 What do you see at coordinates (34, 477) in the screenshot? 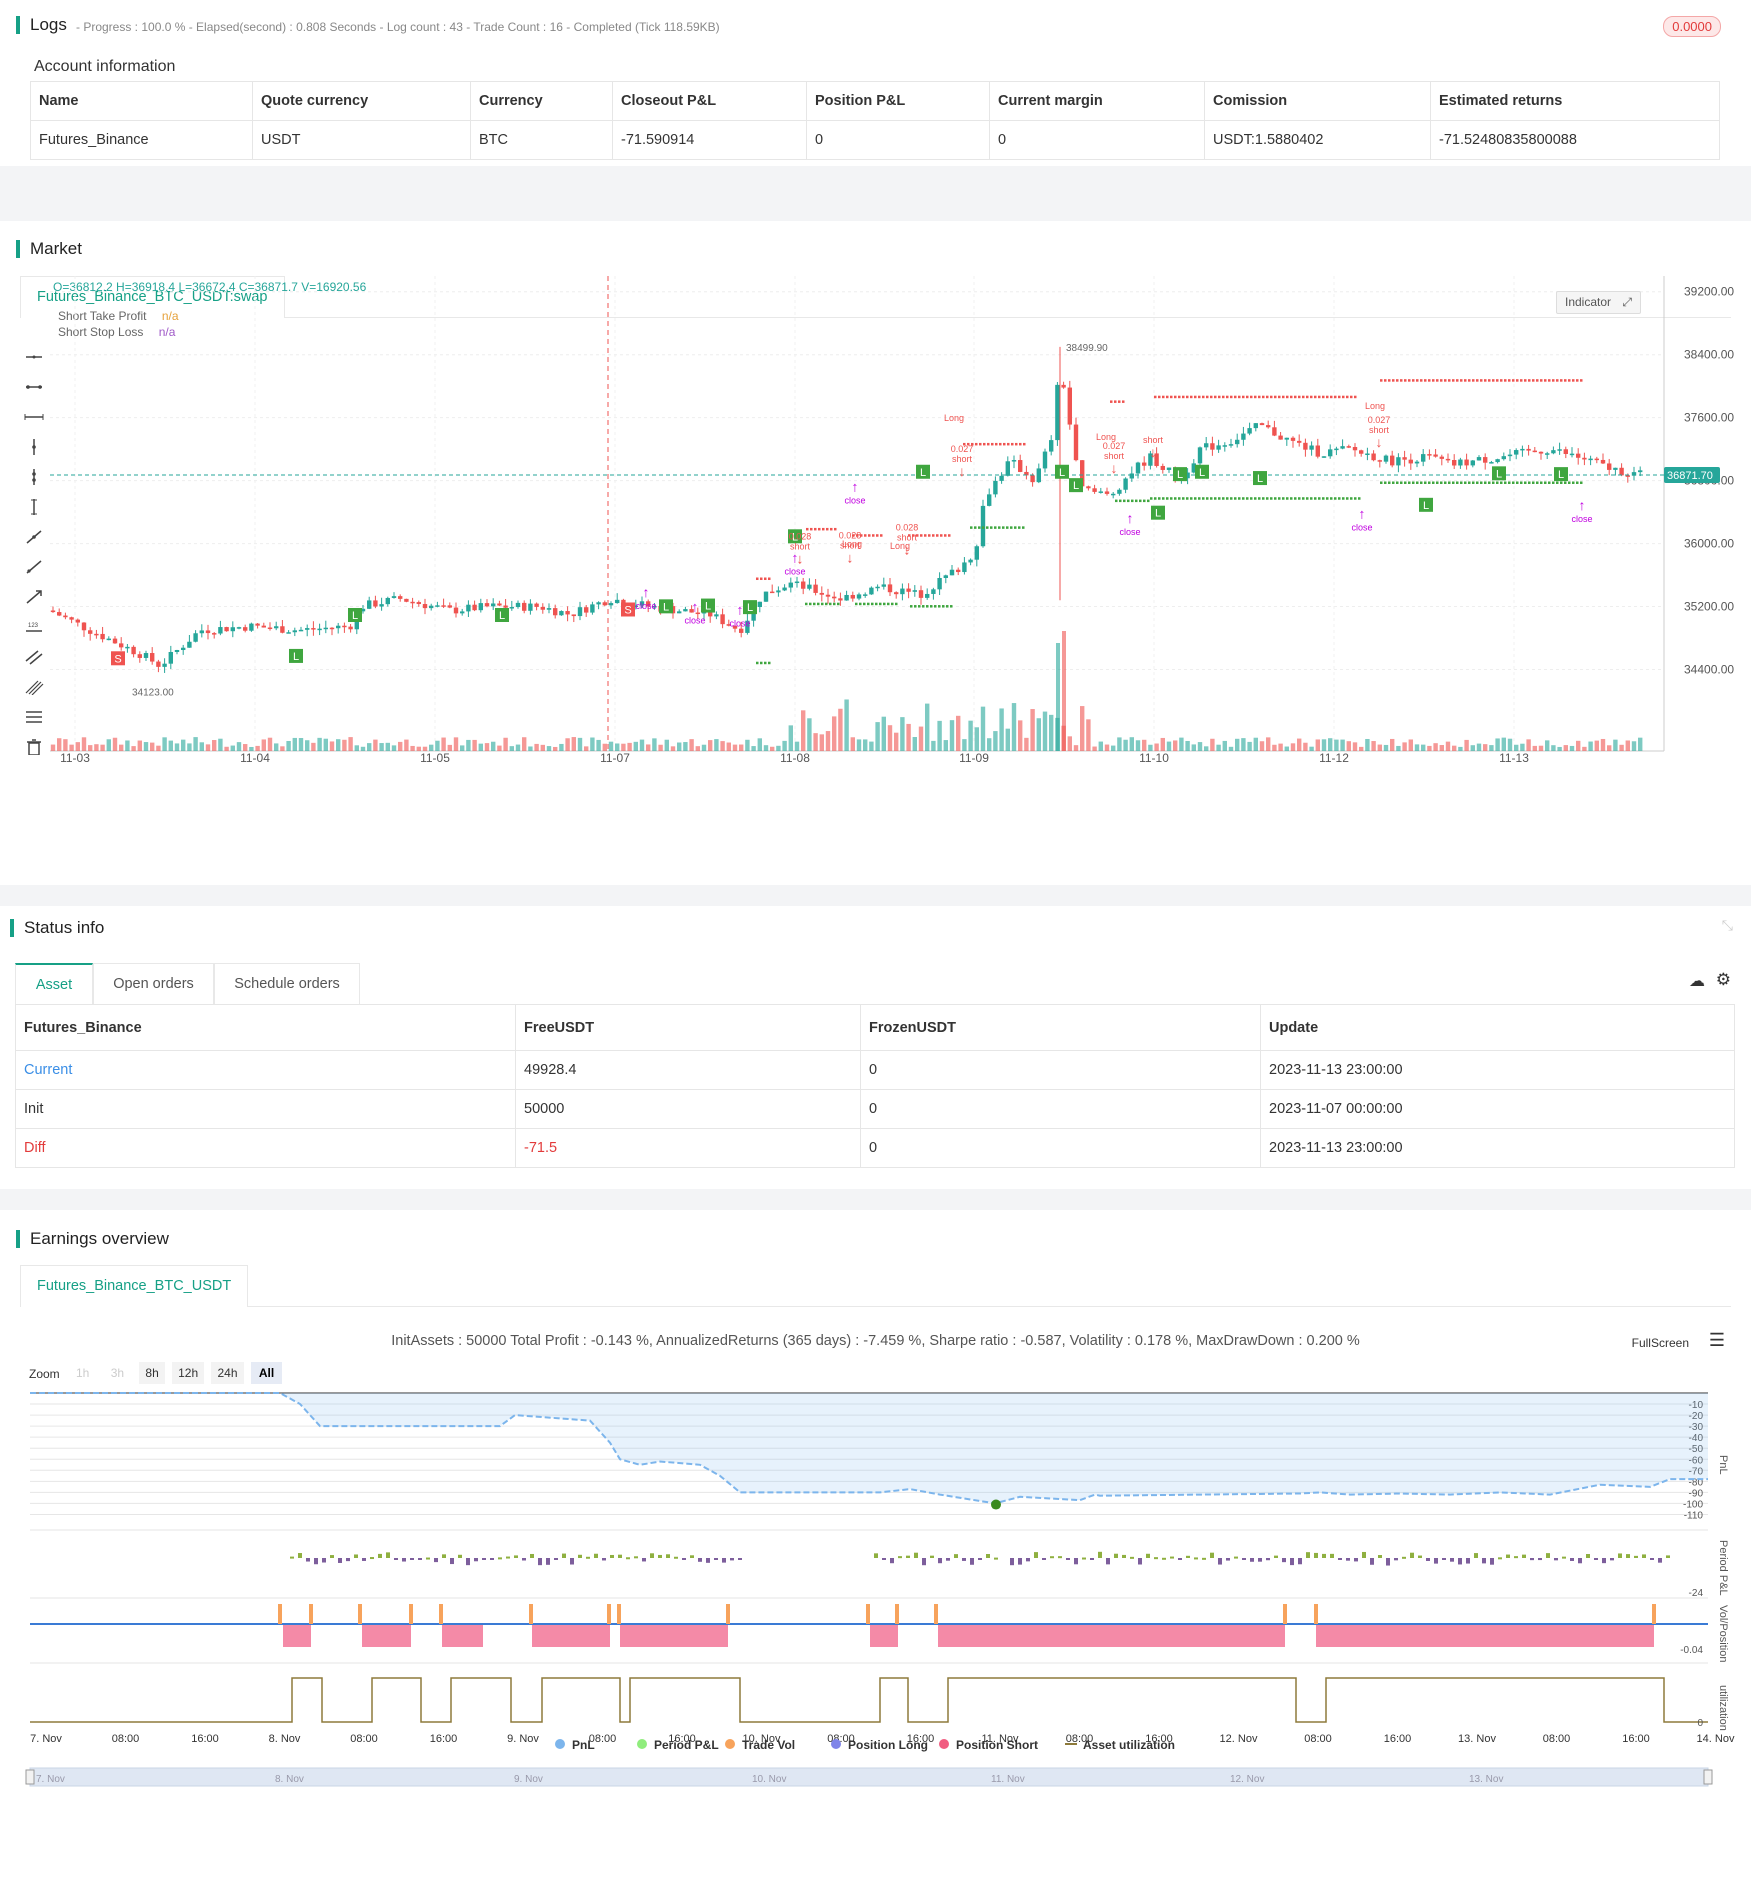
I see `vertical-segment-icon` at bounding box center [34, 477].